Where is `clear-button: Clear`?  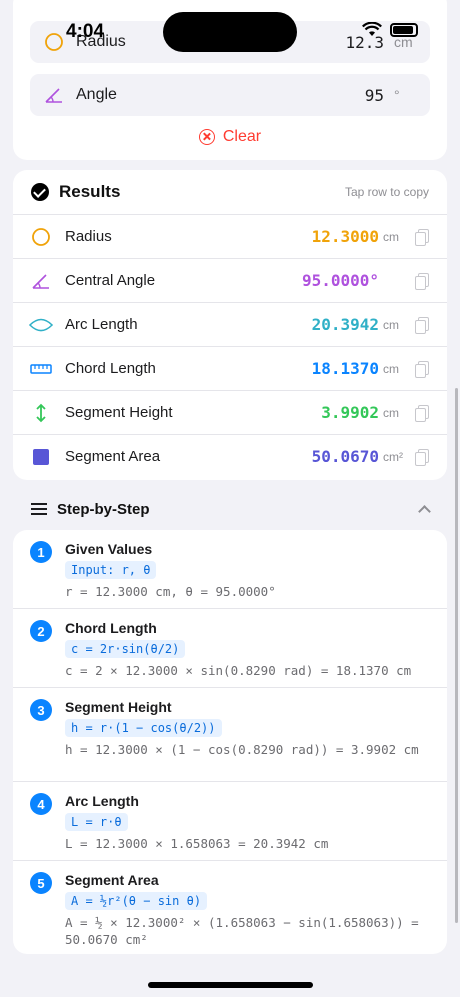
clear-button: Clear is located at coordinates (230, 137).